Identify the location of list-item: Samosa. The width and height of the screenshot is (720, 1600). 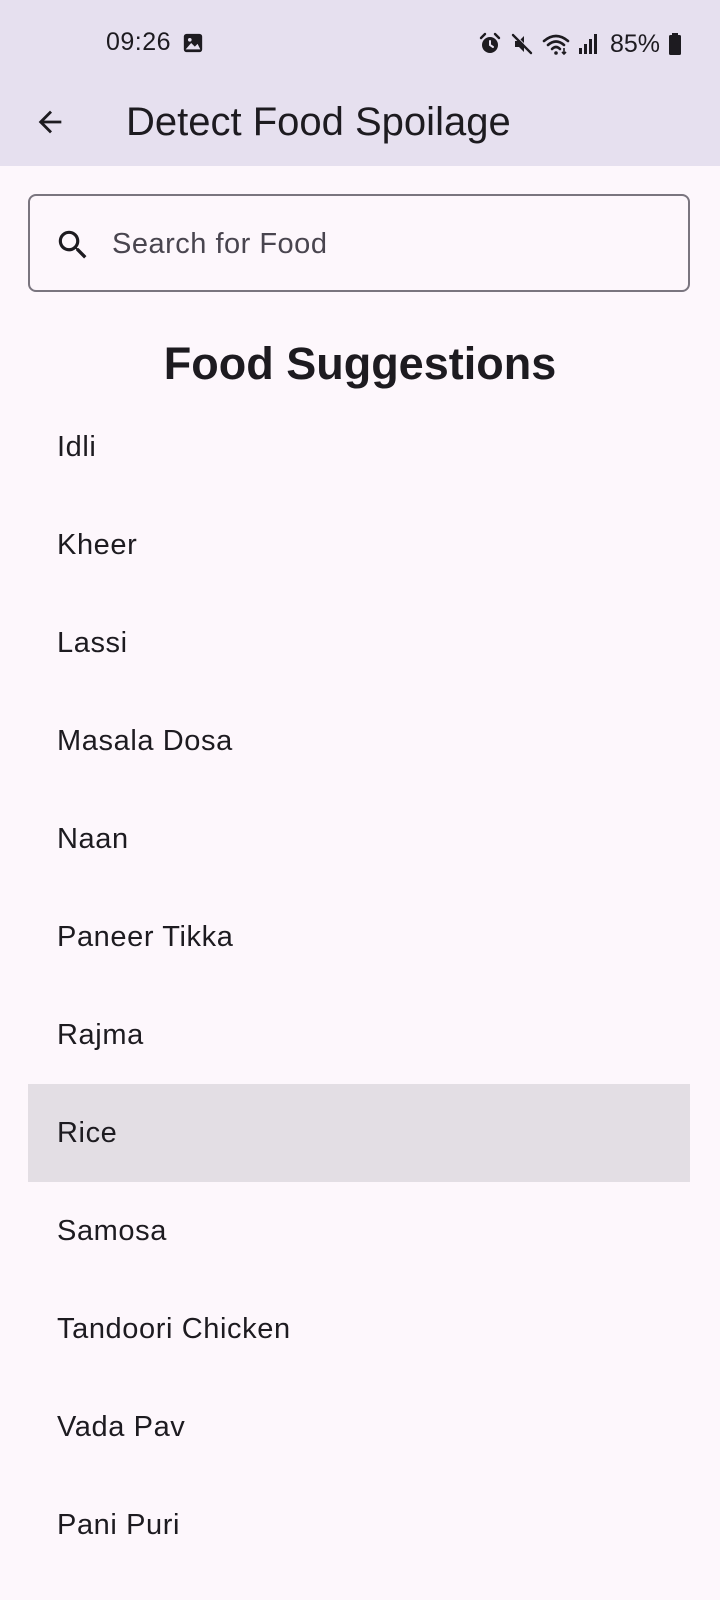
(359, 1231).